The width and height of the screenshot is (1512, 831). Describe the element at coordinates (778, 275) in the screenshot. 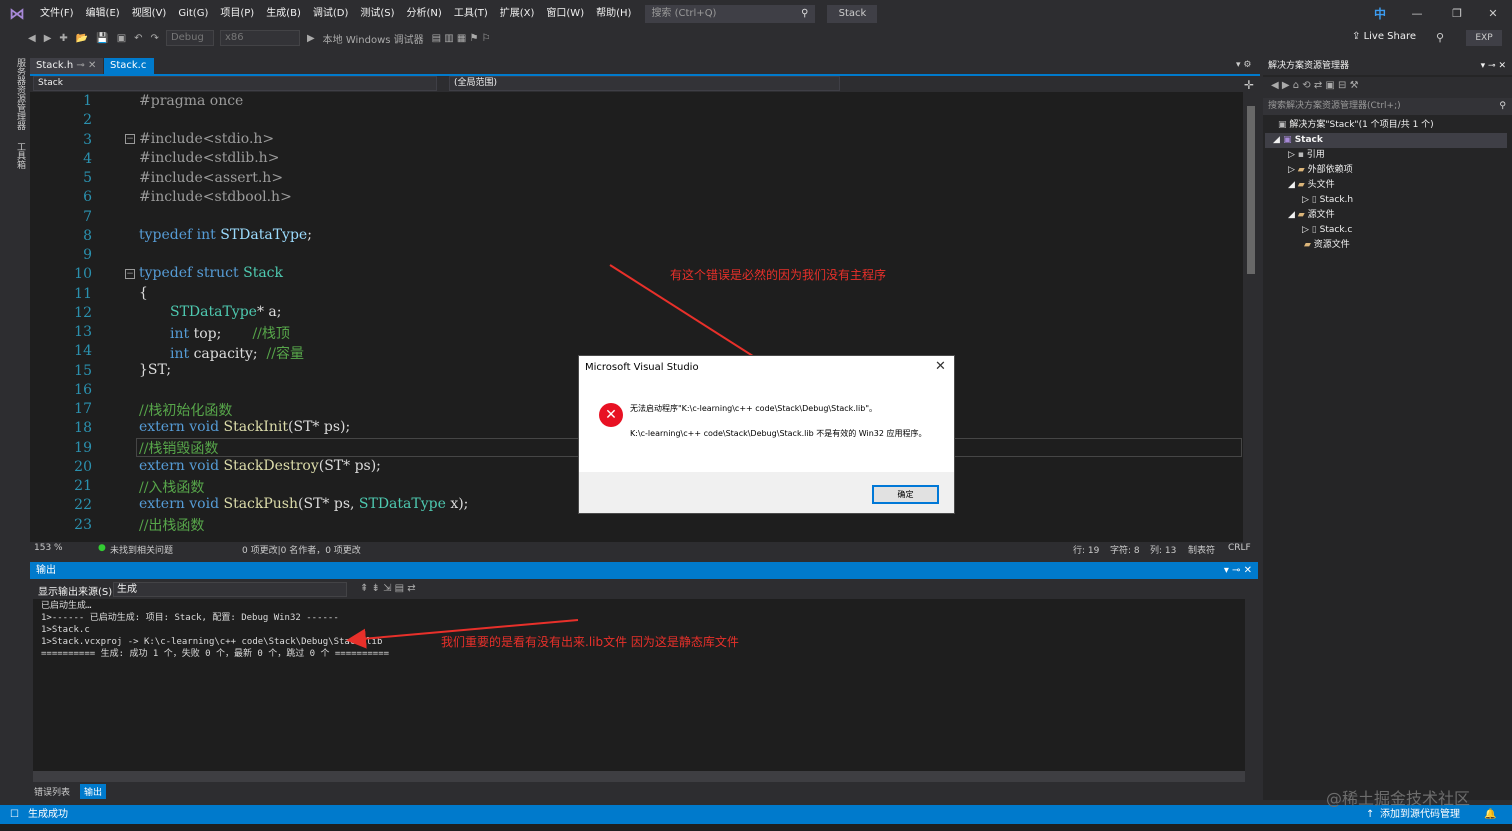

I see `annotation-text-top: 有这个错误是必然的因为我们没有主程序` at that location.